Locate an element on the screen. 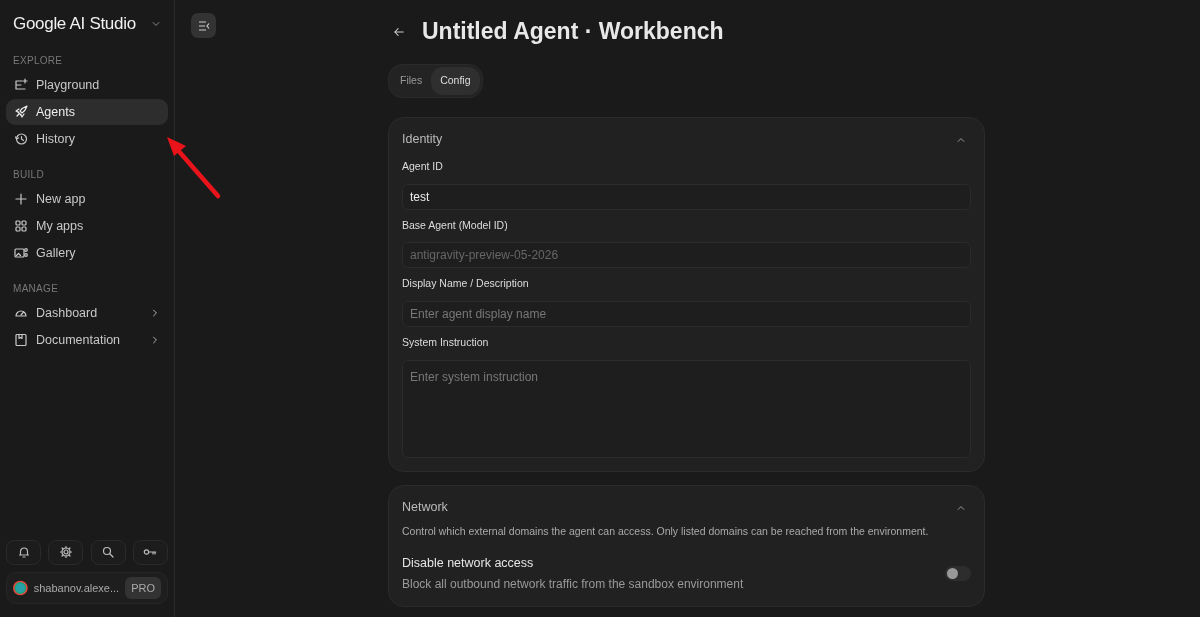 The image size is (1200, 617). sidebar-item: History is located at coordinates (87, 139).